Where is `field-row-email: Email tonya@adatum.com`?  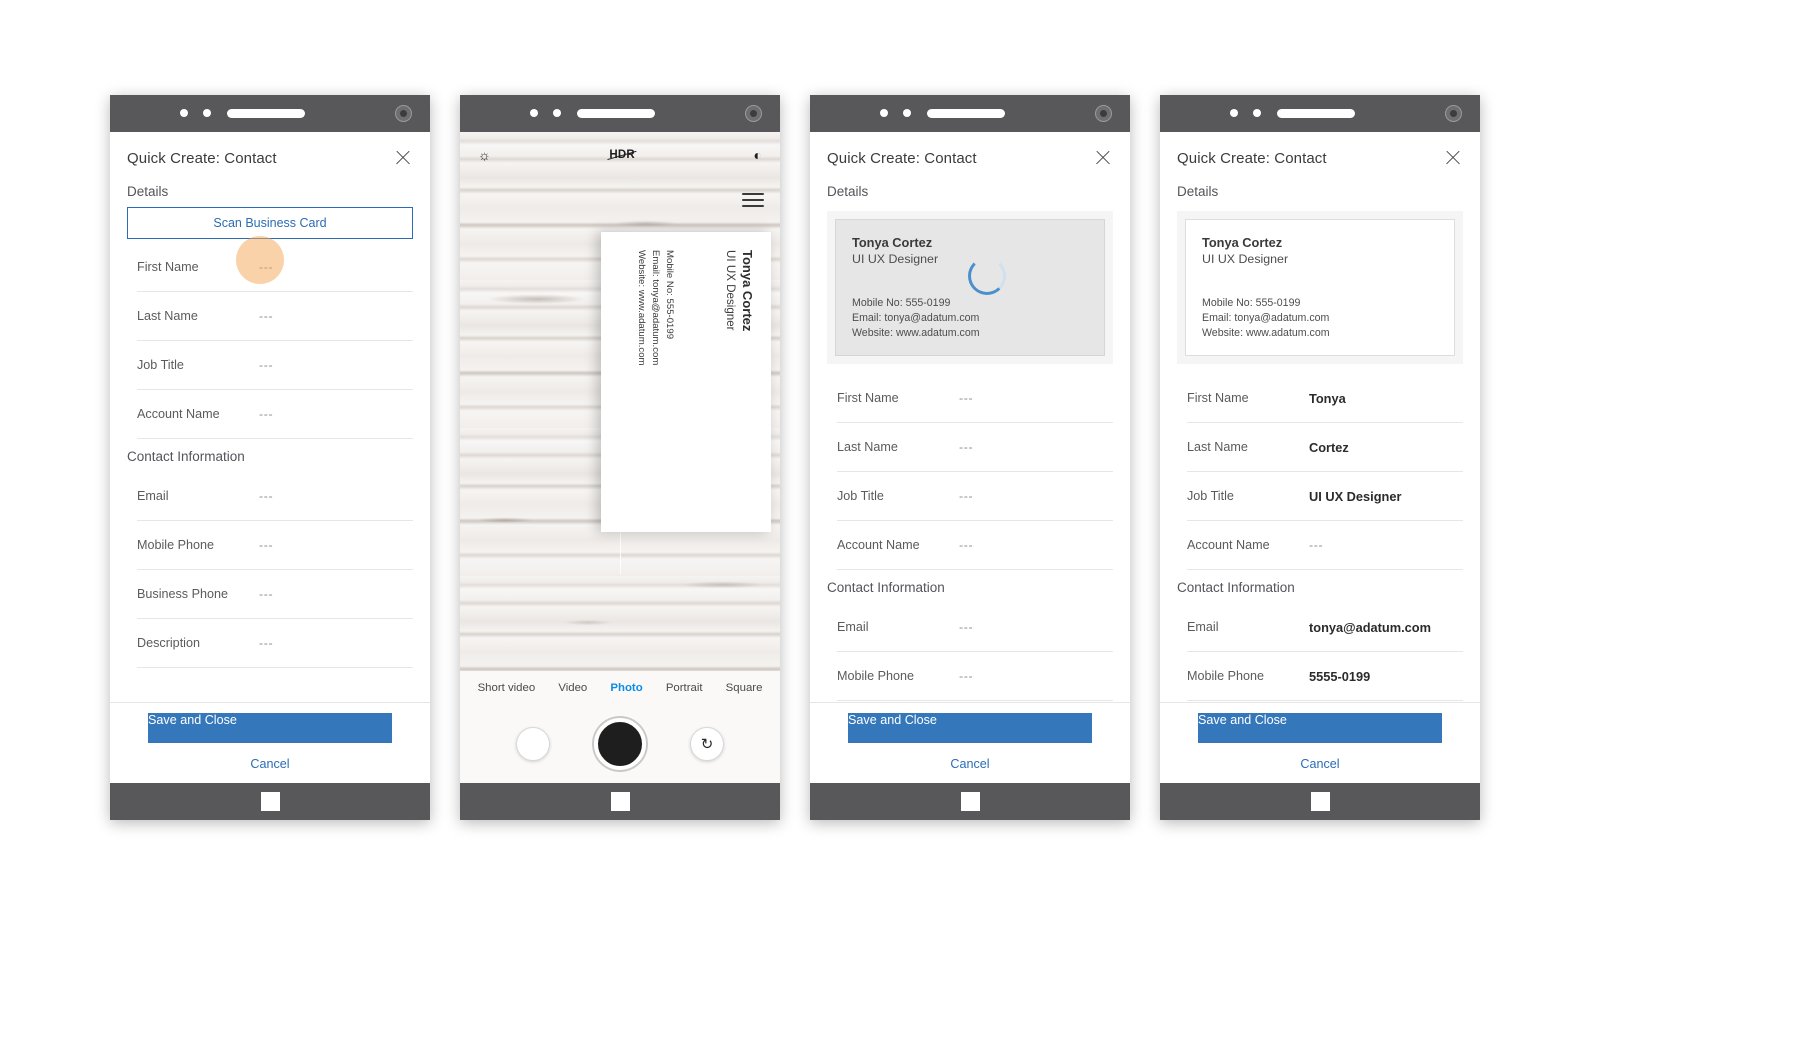 field-row-email: Email tonya@adatum.com is located at coordinates (1325, 628).